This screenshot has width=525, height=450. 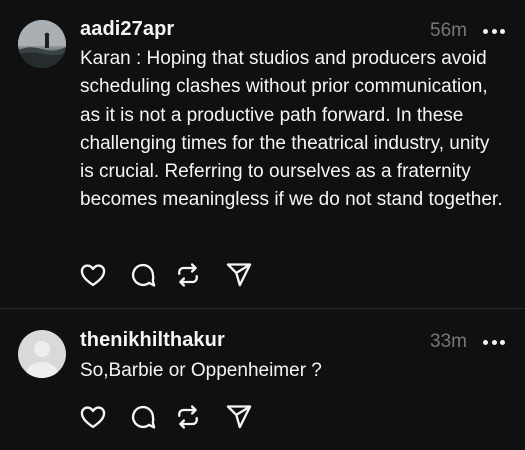 What do you see at coordinates (448, 341) in the screenshot?
I see `timestamp: 33m` at bounding box center [448, 341].